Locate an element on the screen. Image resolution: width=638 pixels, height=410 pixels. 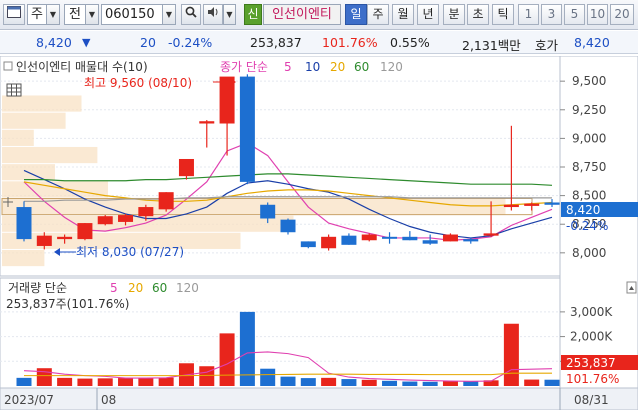
search-button is located at coordinates (191, 14).